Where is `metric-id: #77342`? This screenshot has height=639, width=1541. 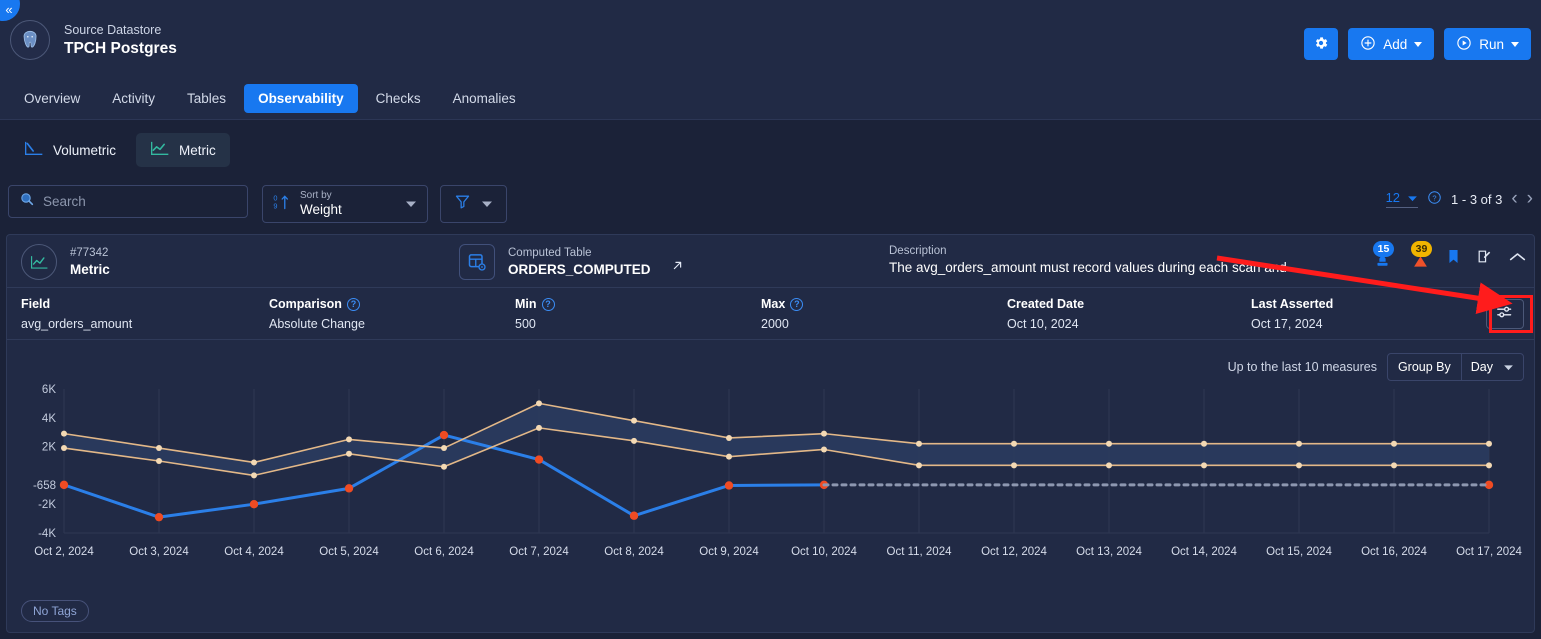
metric-id: #77342 is located at coordinates (89, 252).